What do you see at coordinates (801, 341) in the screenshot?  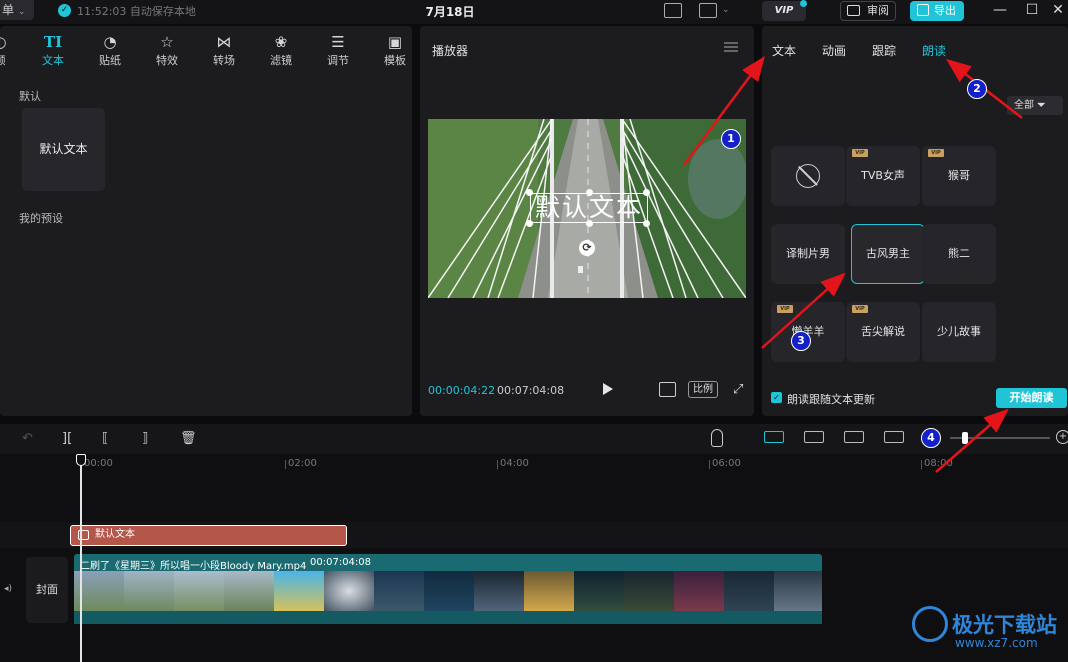 I see `annotation-badge: 3` at bounding box center [801, 341].